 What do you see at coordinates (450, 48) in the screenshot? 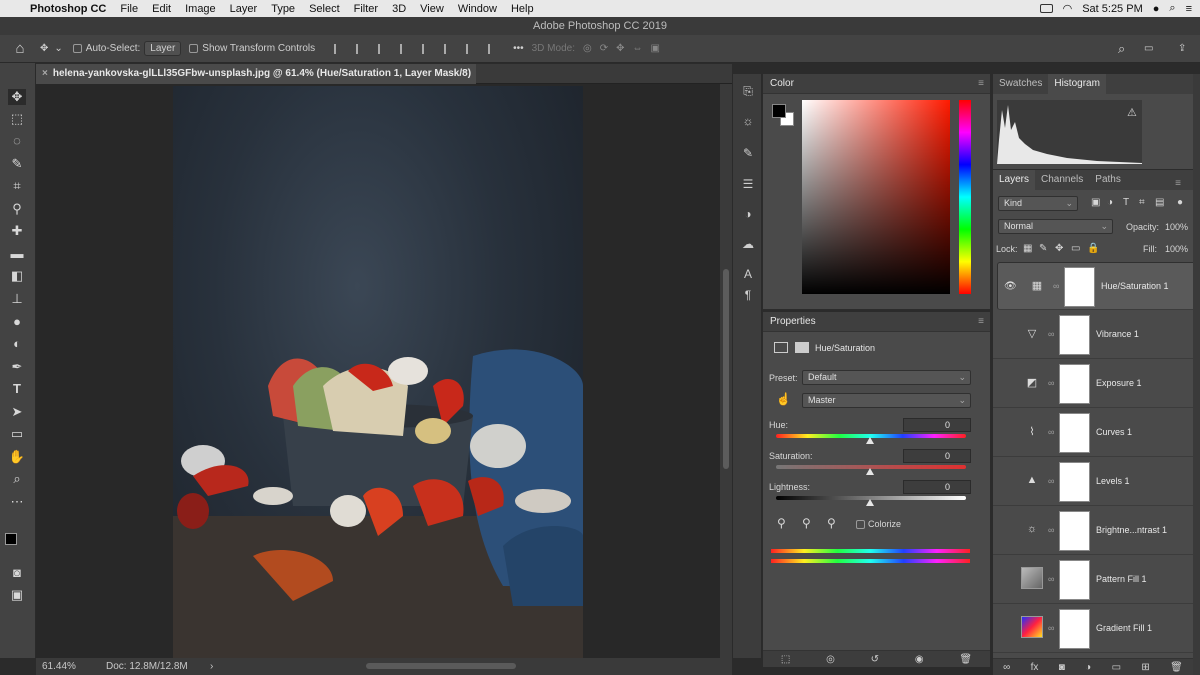
I see `align-middle-icon` at bounding box center [450, 48].